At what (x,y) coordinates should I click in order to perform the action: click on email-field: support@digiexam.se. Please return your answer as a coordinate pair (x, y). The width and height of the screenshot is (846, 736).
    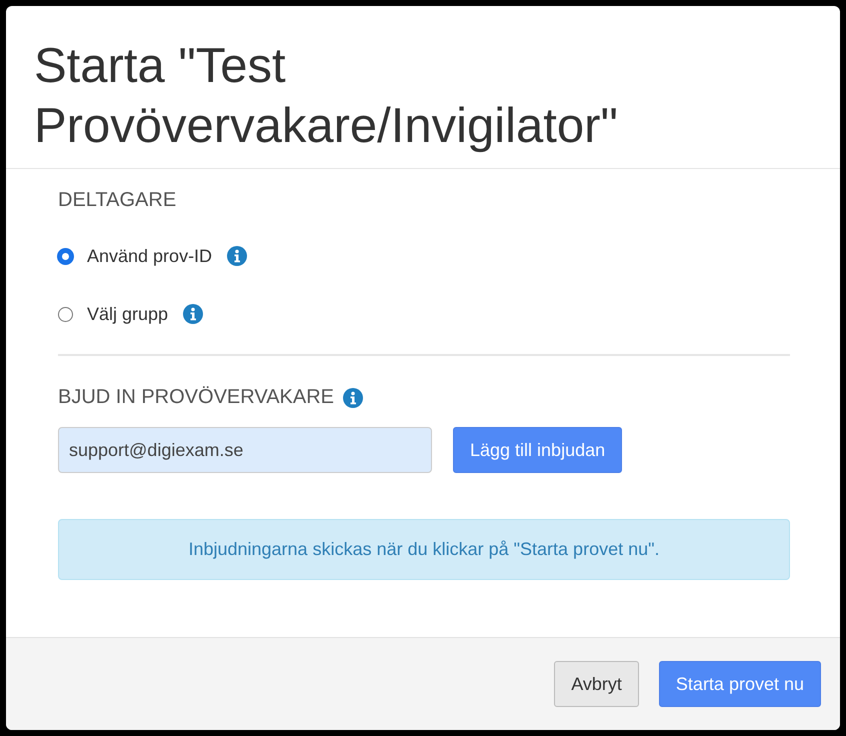
    Looking at the image, I should click on (245, 450).